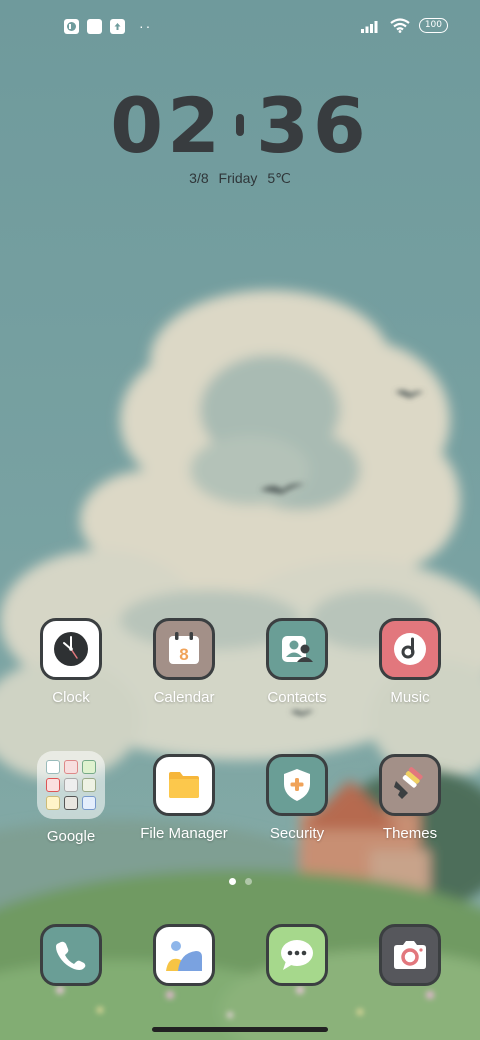  I want to click on upload-icon, so click(117, 26).